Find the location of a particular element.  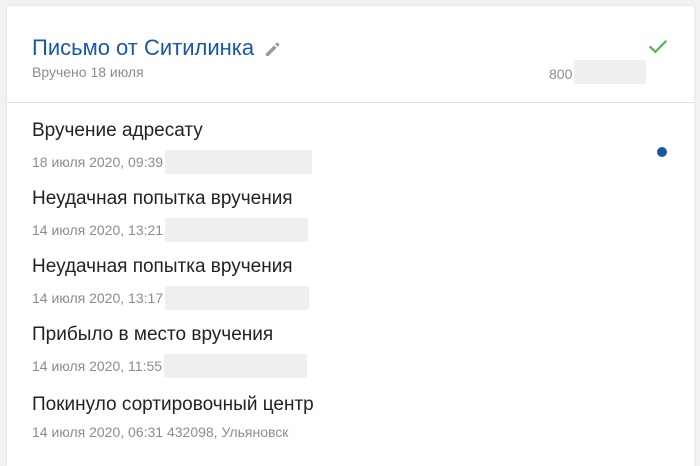

delivery-status: Вручено 18 июля is located at coordinates (88, 72).